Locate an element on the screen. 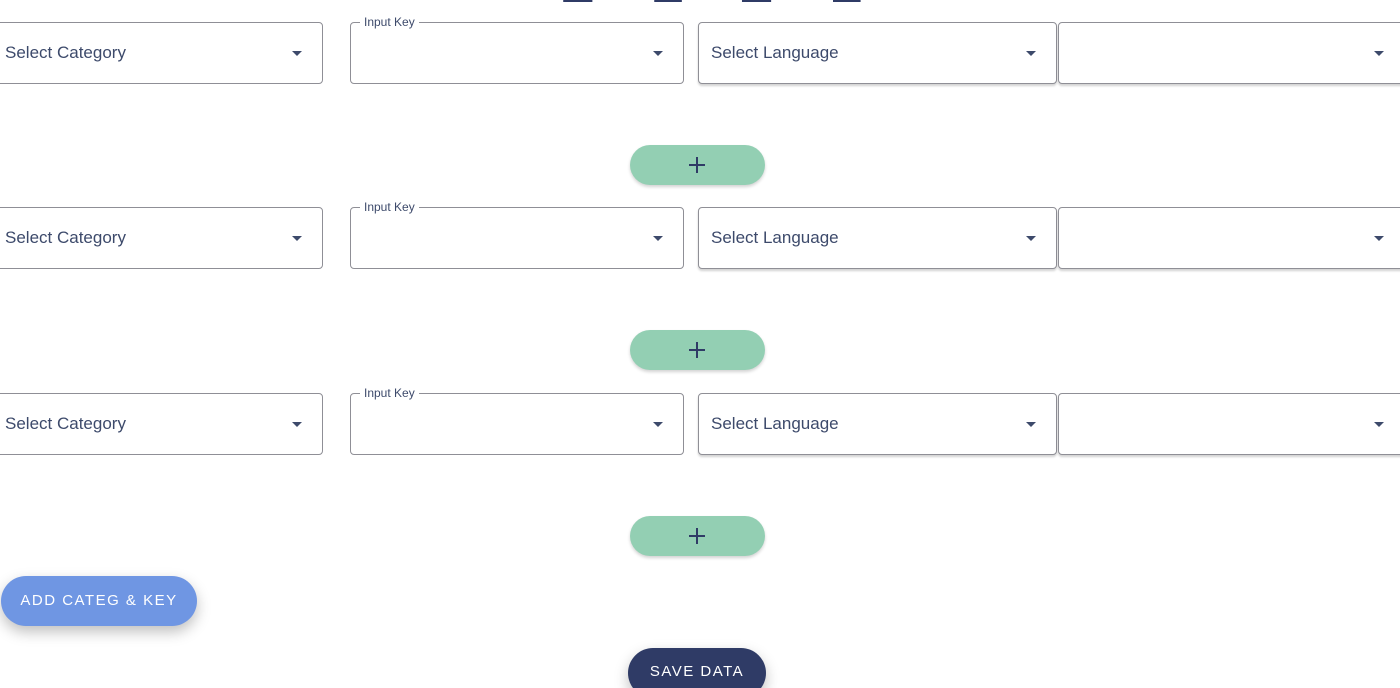 The width and height of the screenshot is (1400, 688). add-category-key-button: ADD CATEG & KEY is located at coordinates (99, 601).